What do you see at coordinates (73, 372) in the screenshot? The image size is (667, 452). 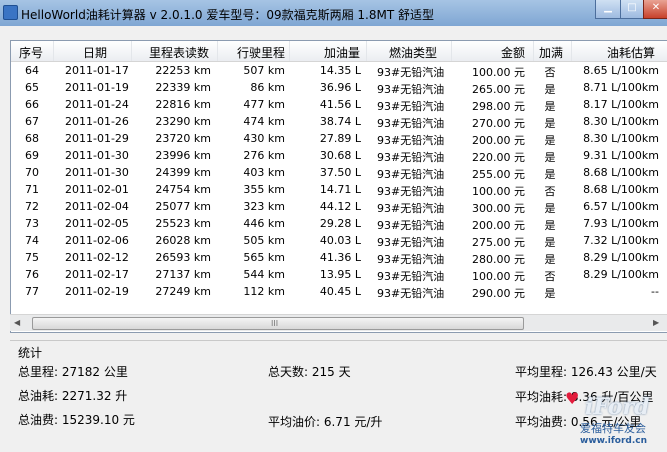 I see `total-distance: 总里程: 27182 公里` at bounding box center [73, 372].